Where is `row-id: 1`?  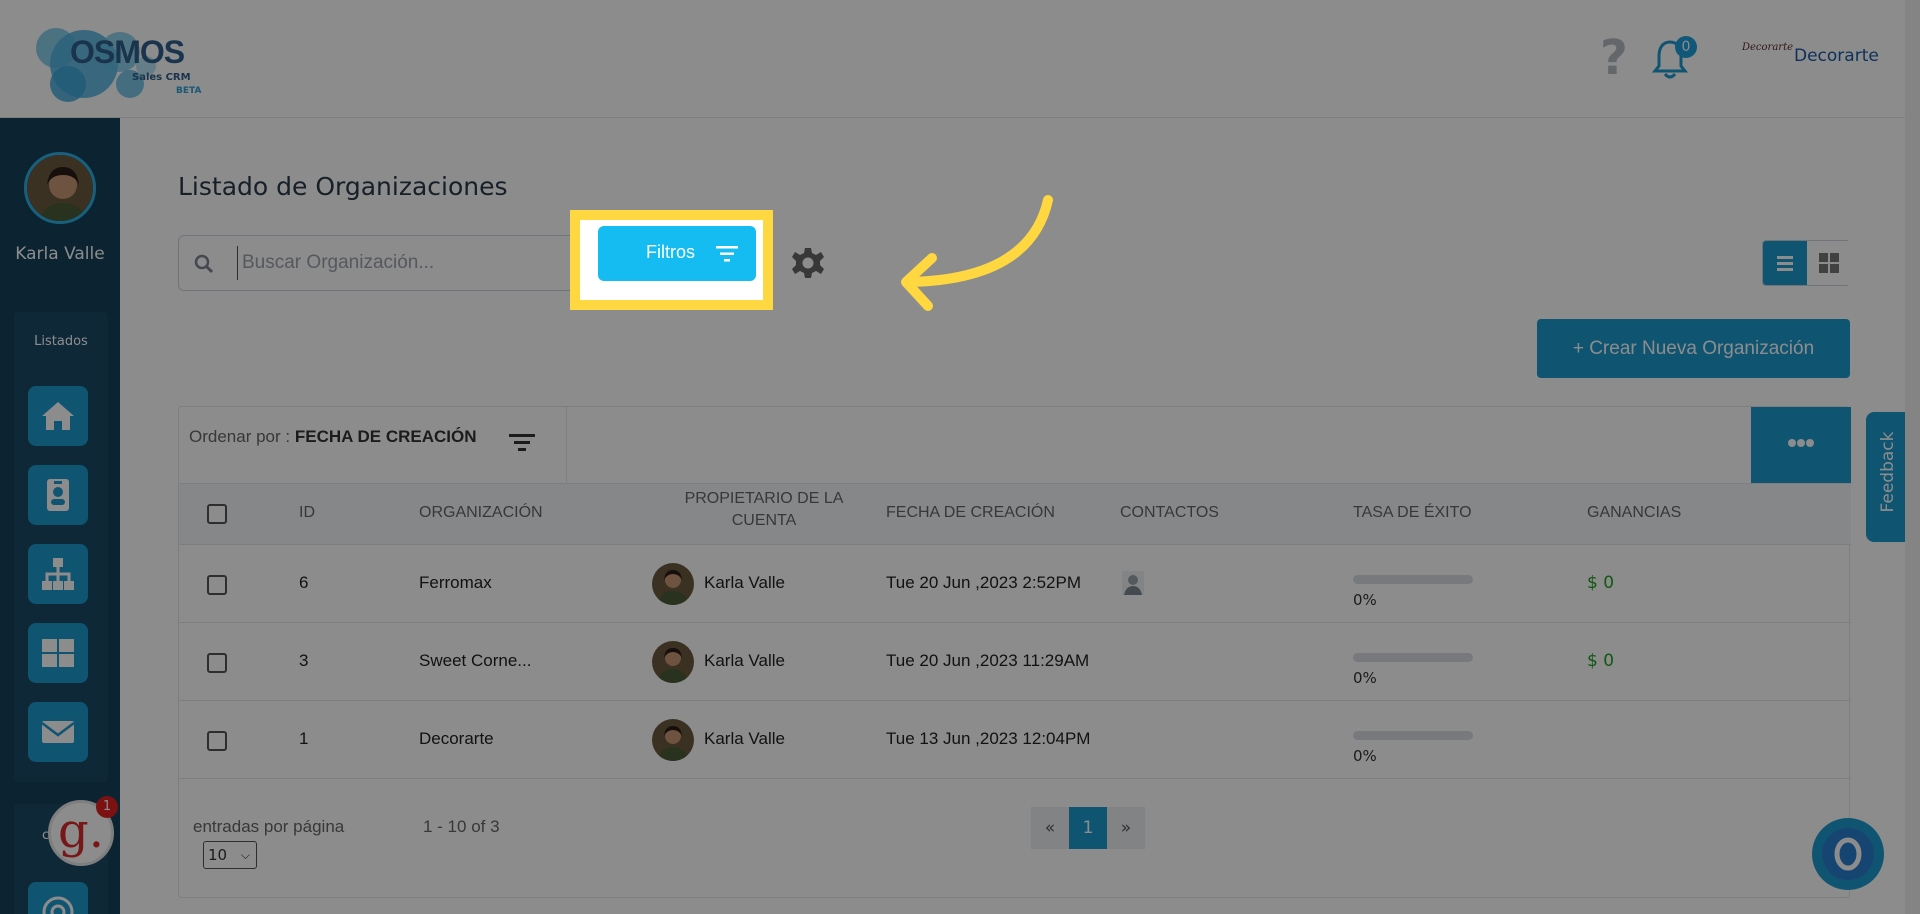
row-id: 1 is located at coordinates (304, 738).